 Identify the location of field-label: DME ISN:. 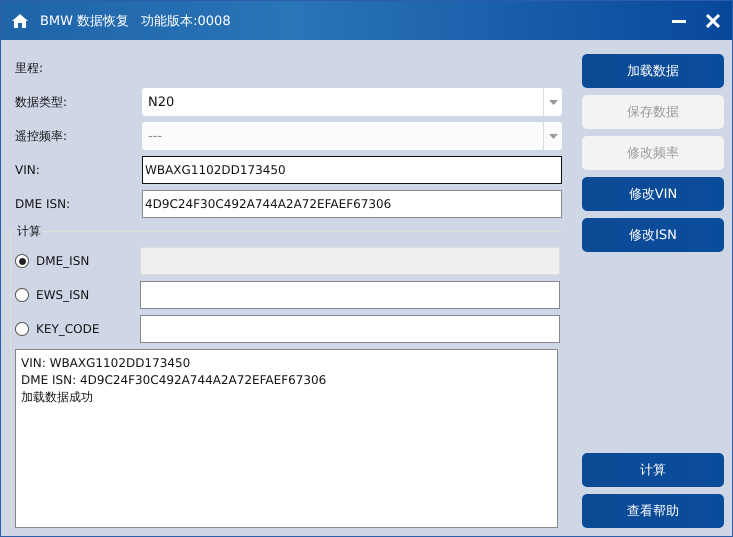
(43, 204).